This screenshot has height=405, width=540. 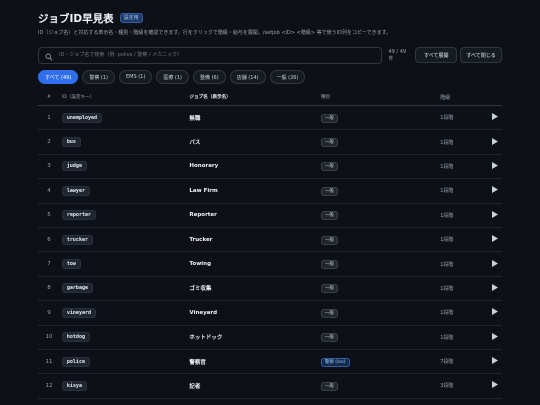 What do you see at coordinates (270, 289) in the screenshot?
I see `table-row: 8 garbage ゴミ収集 一般 1段階` at bounding box center [270, 289].